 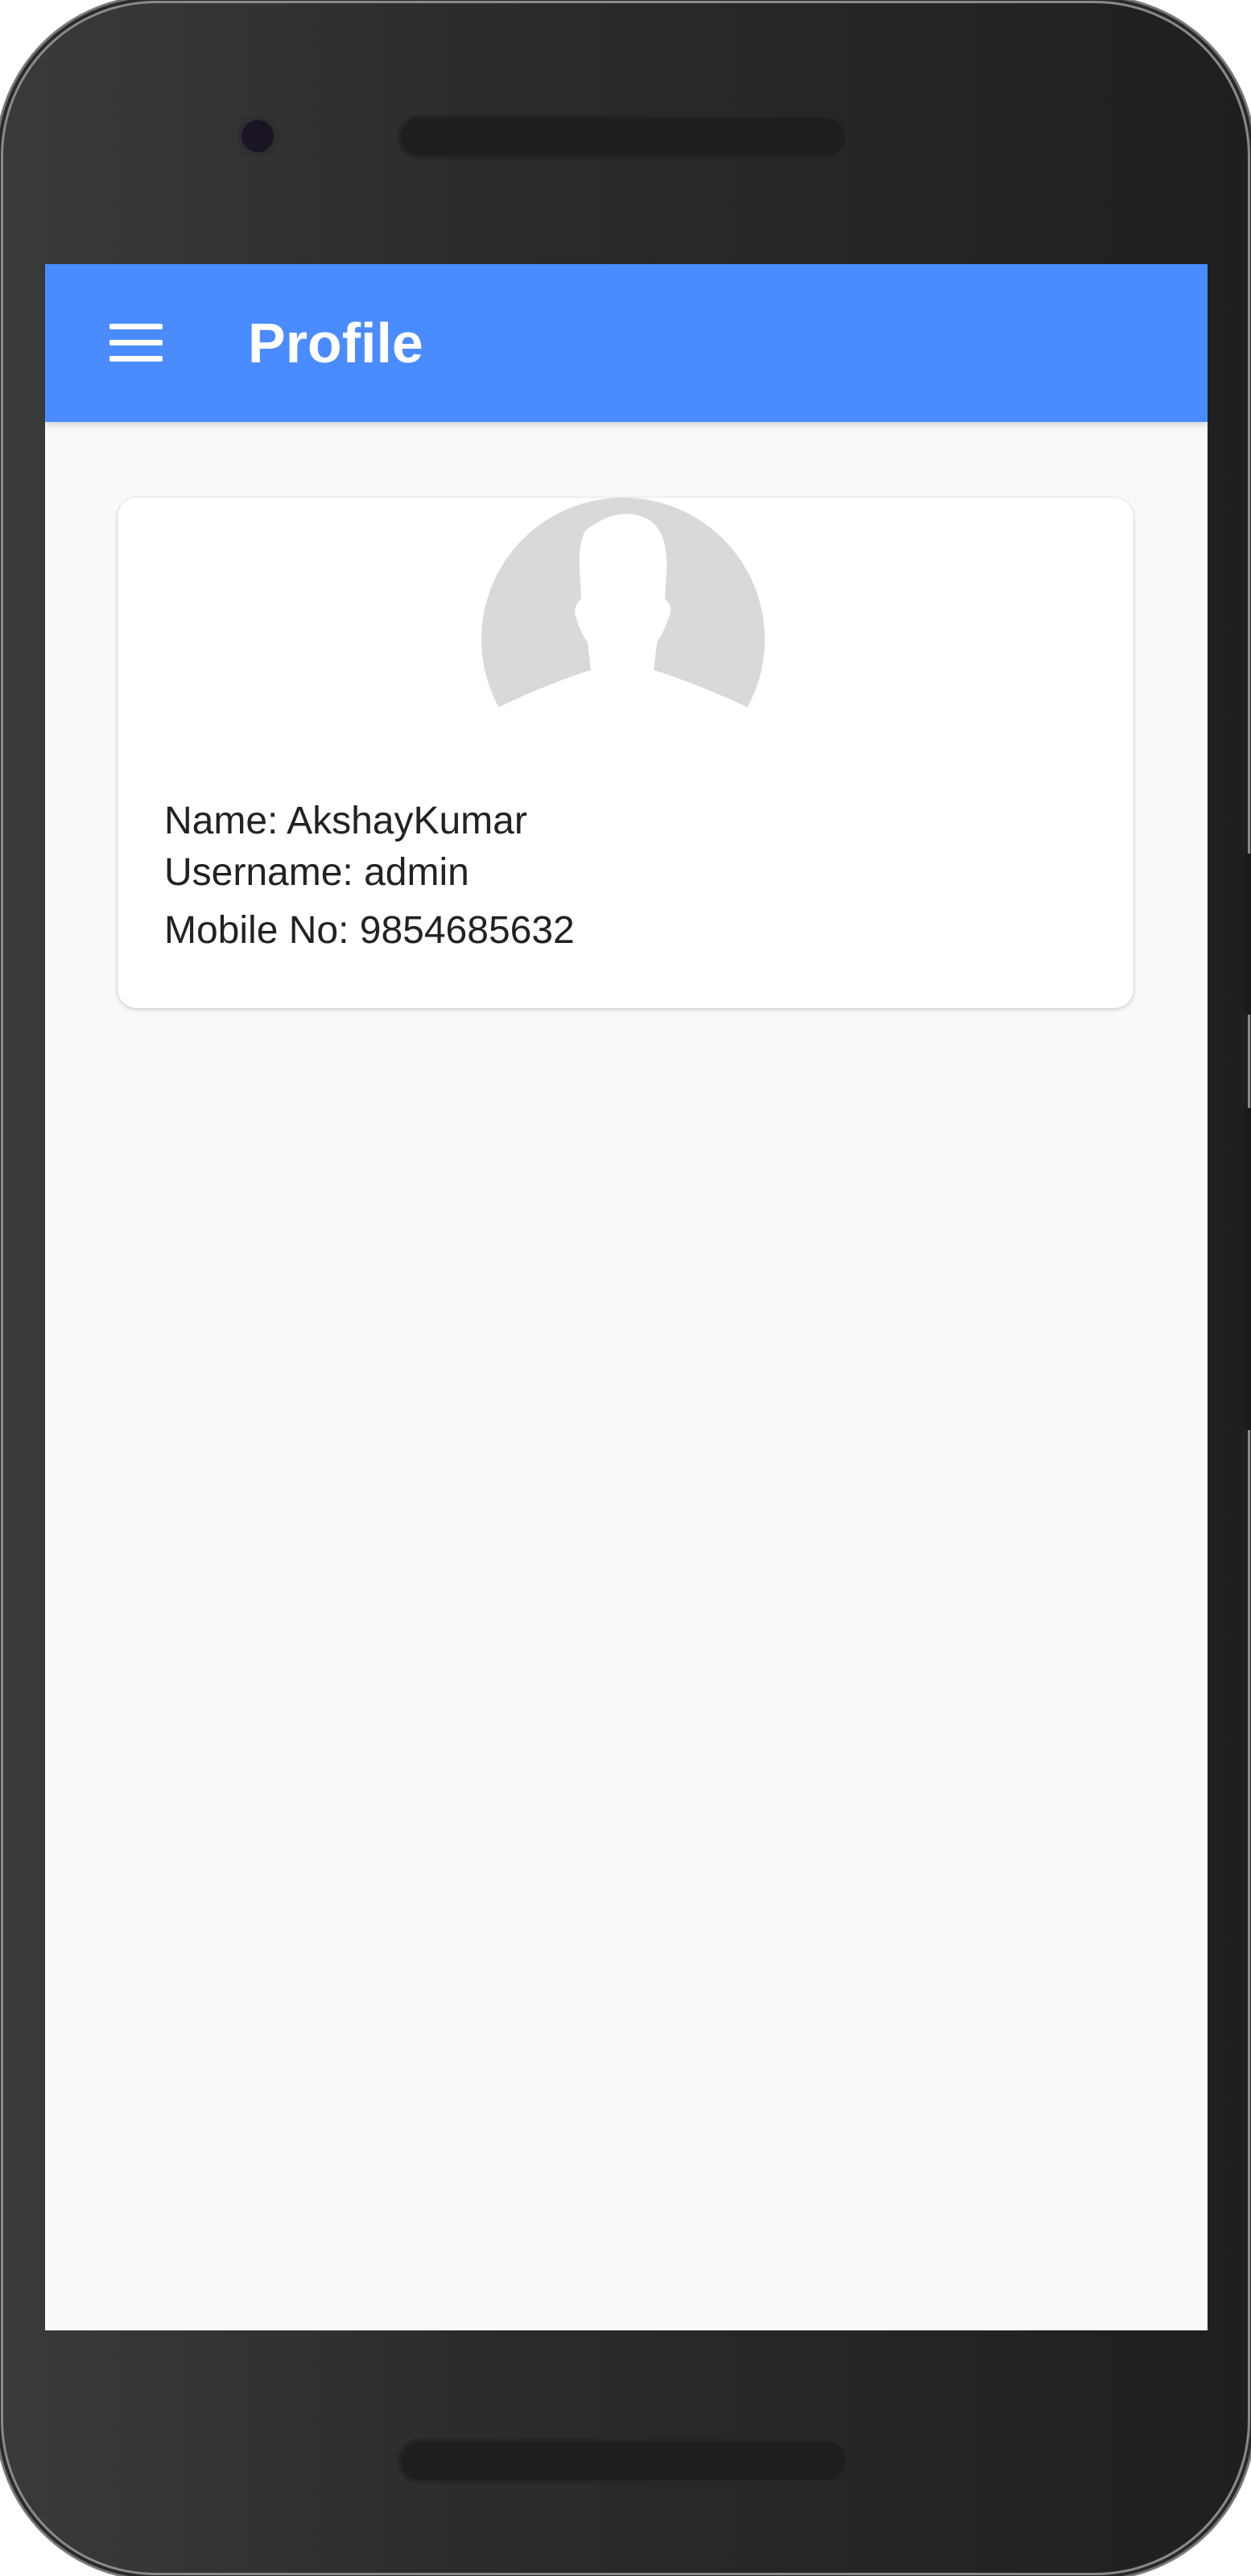 I want to click on app-bar: Profile, so click(x=626, y=343).